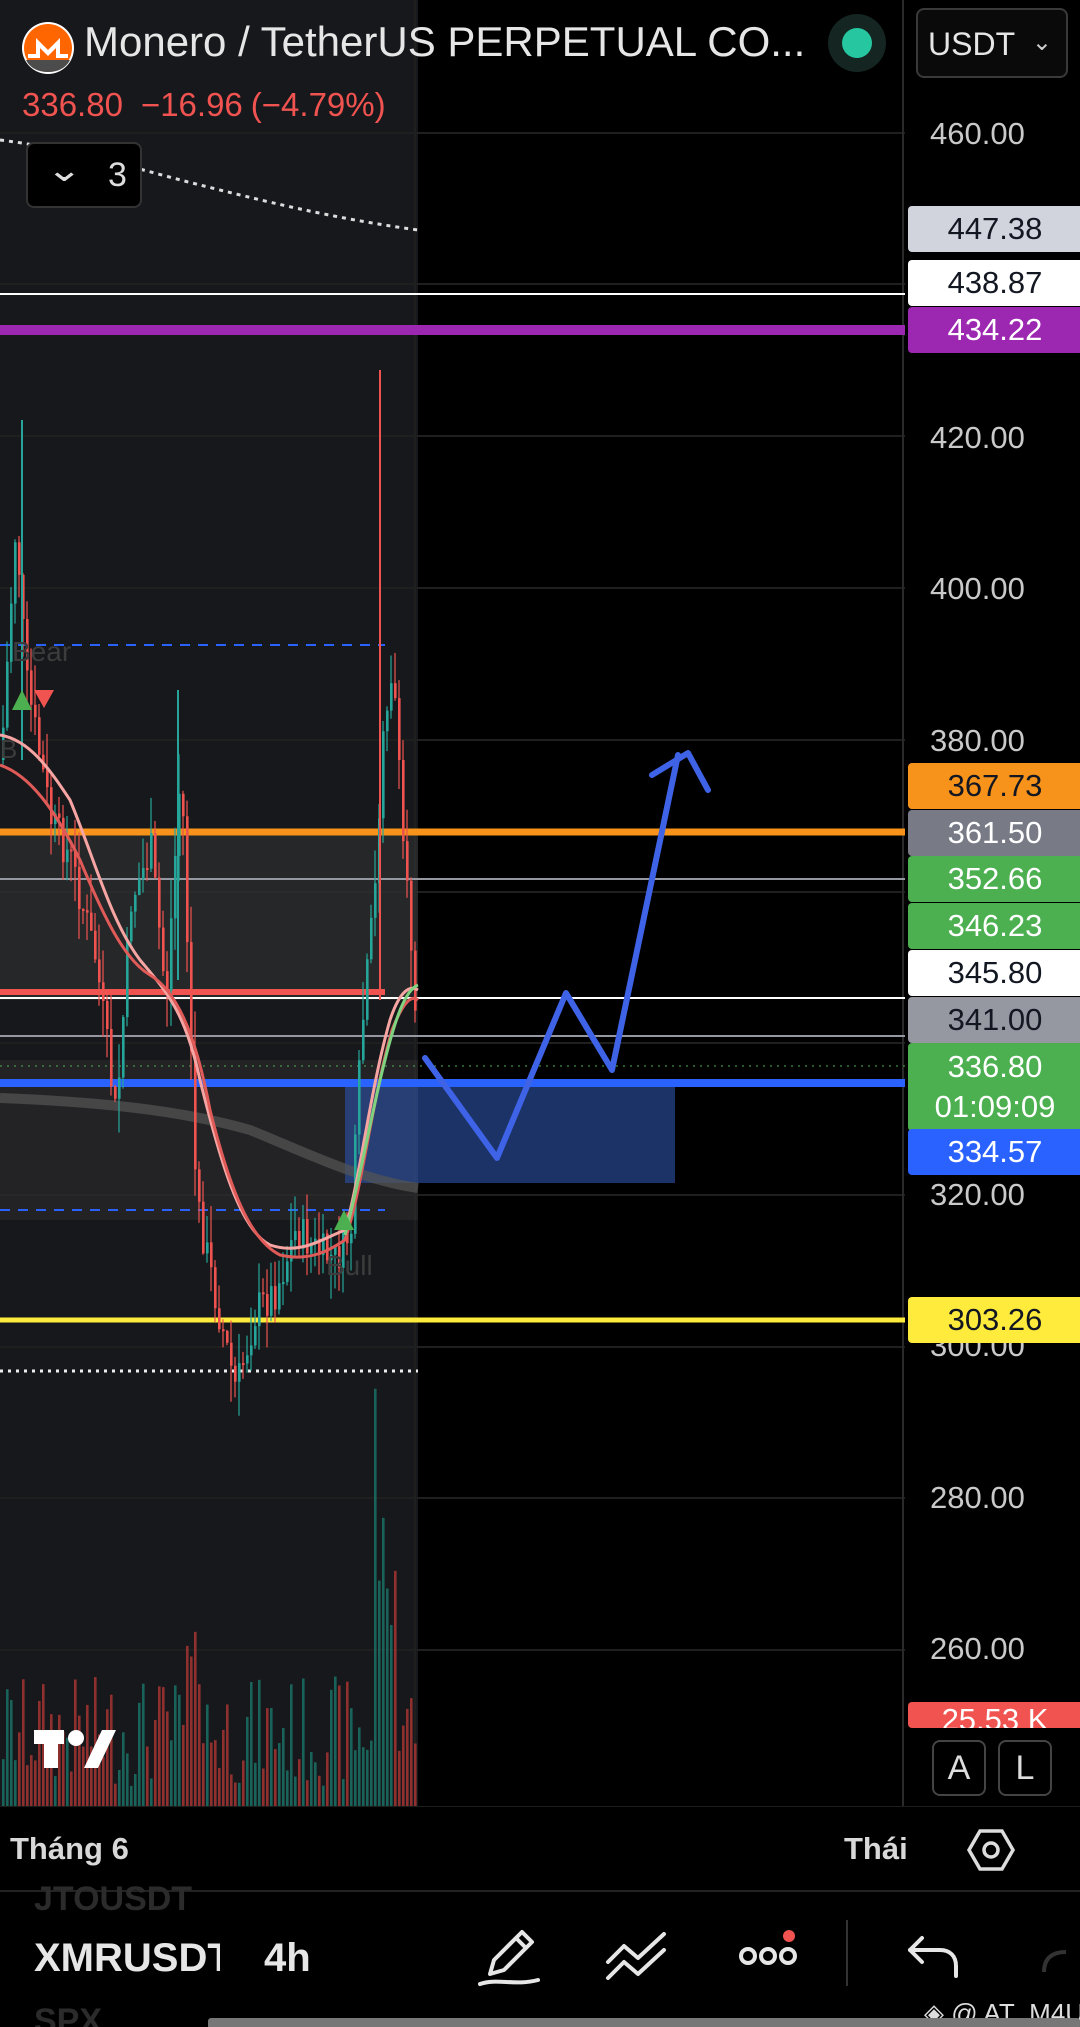  Describe the element at coordinates (847, 1953) in the screenshot. I see `toolbar-divider` at that location.